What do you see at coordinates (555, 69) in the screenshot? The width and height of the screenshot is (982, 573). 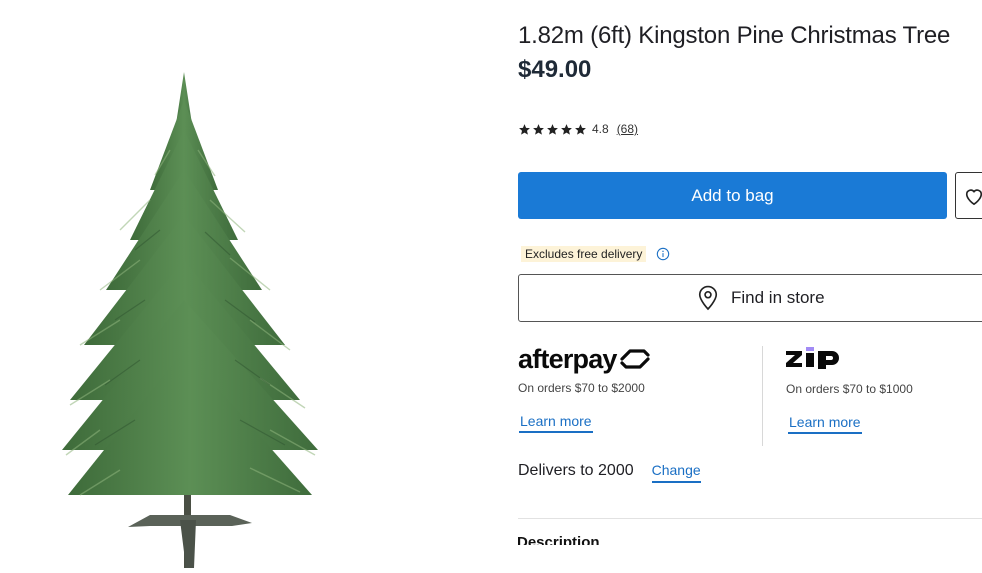 I see `product-price: $49.00` at bounding box center [555, 69].